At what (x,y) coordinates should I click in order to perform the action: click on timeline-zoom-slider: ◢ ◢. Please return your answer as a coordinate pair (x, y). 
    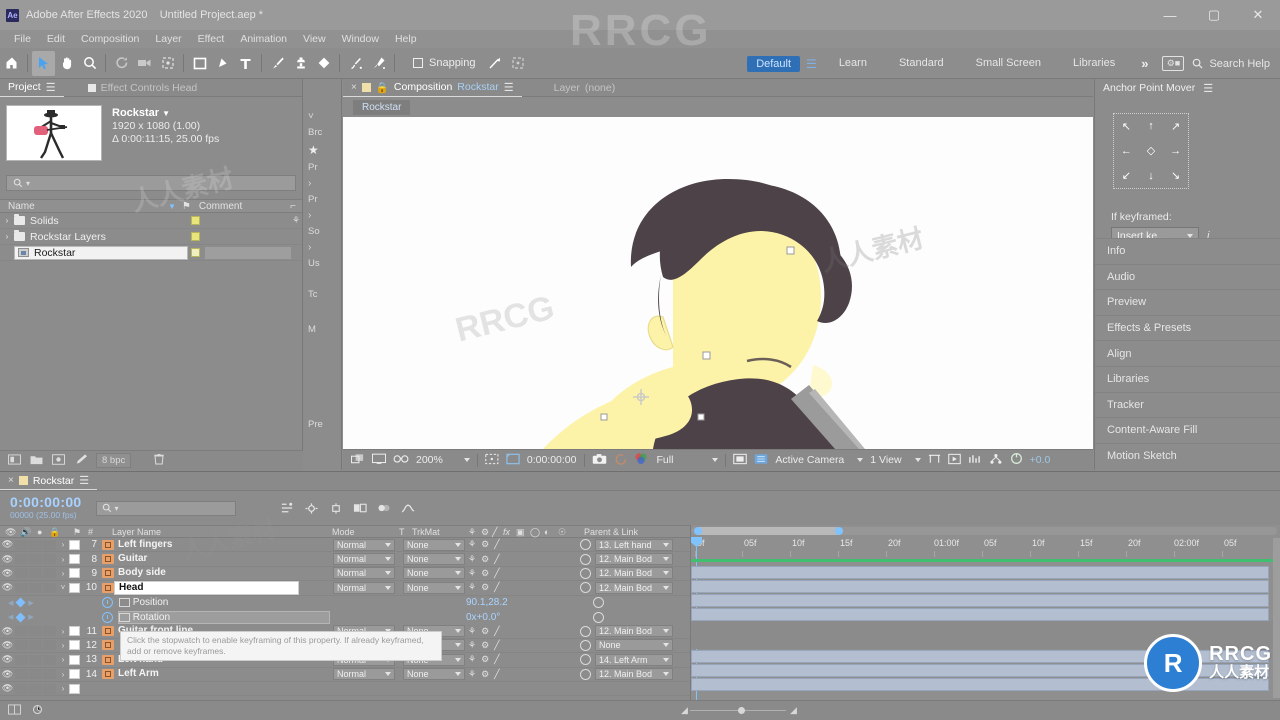
    Looking at the image, I should click on (739, 710).